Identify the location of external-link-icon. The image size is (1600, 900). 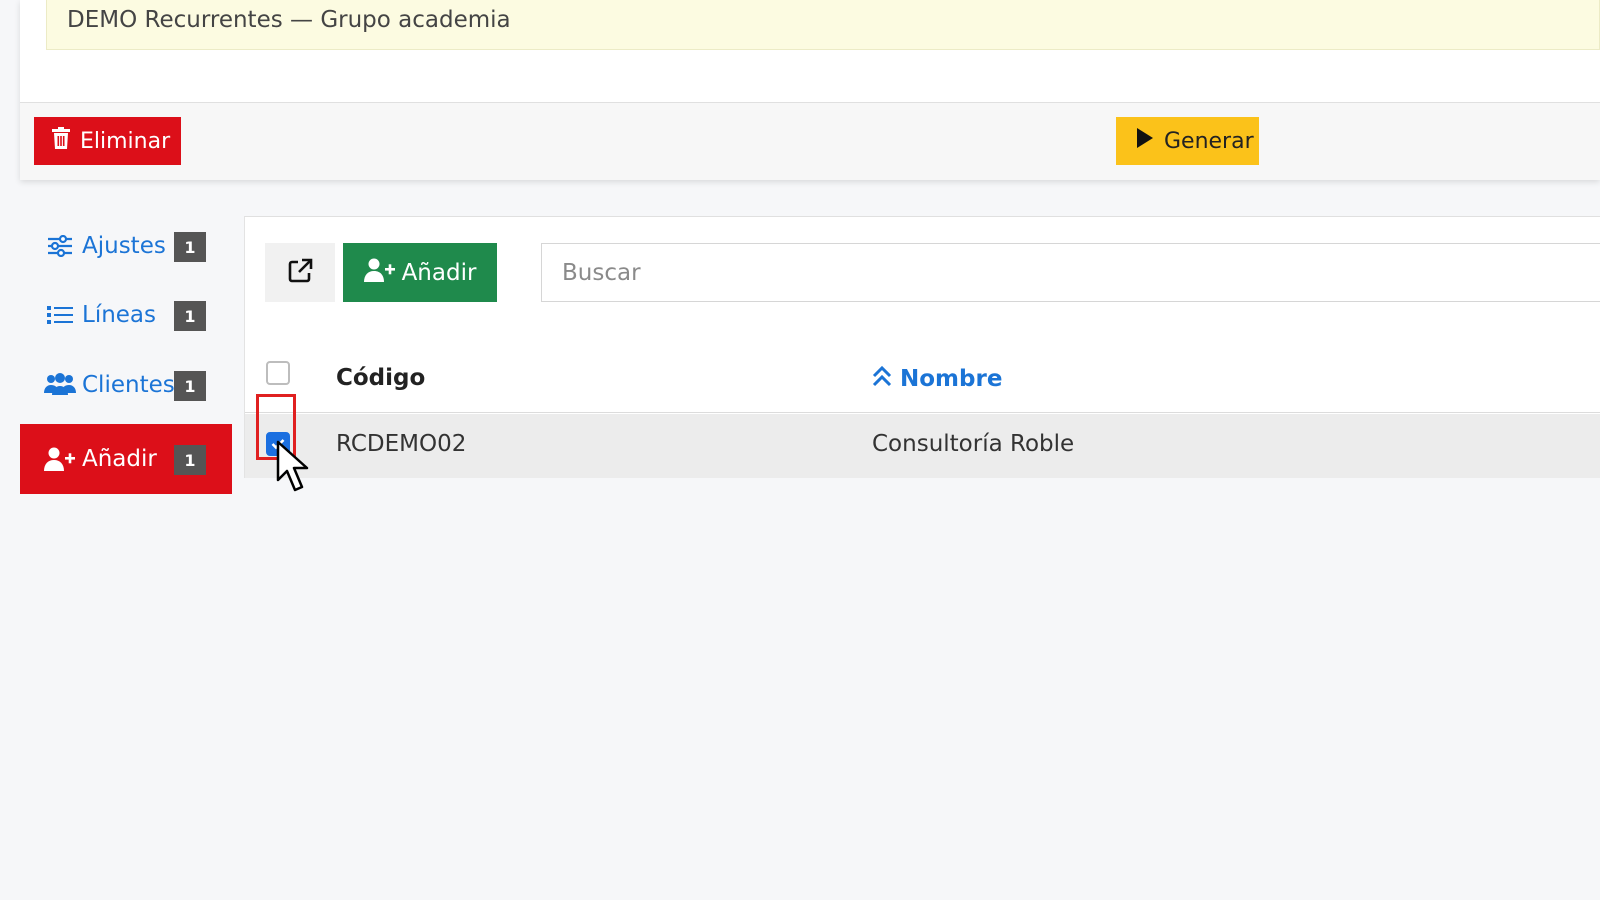
(300, 273).